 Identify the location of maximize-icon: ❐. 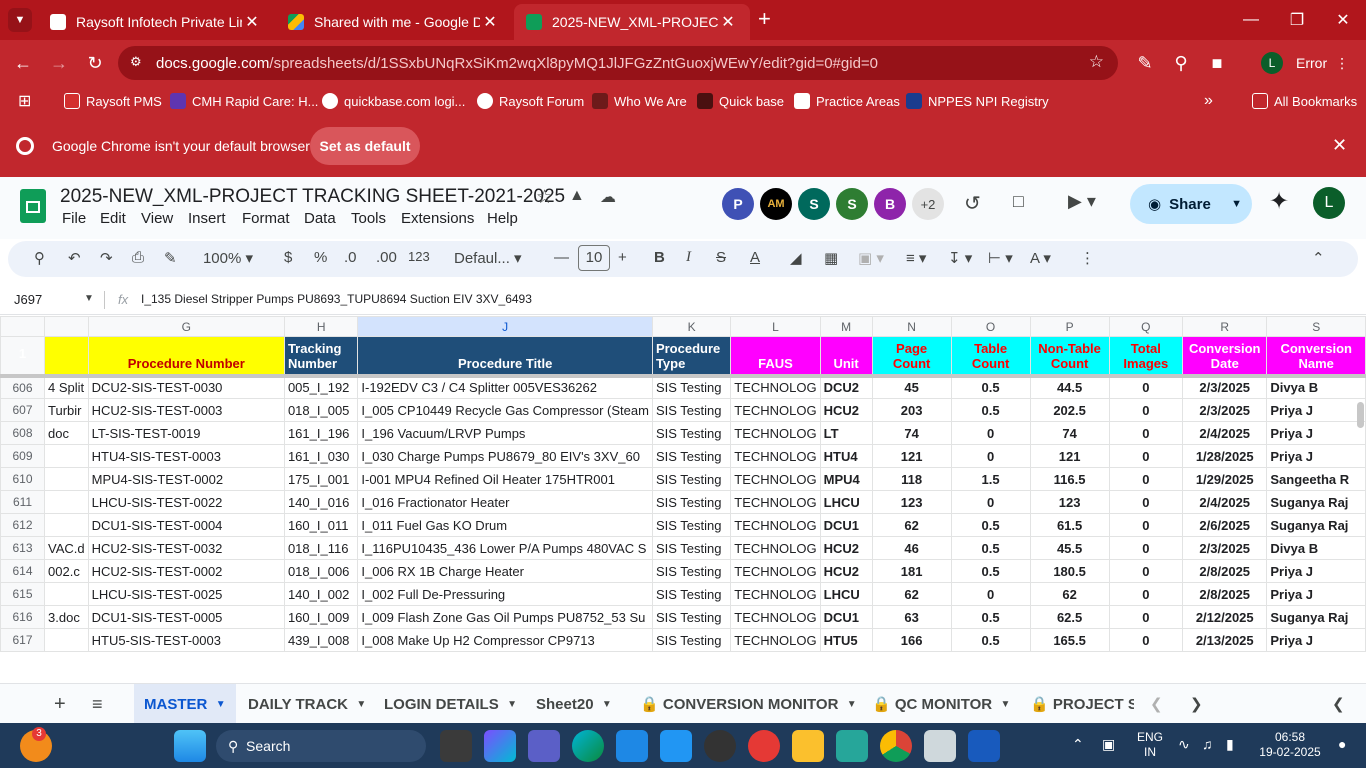
(1297, 20).